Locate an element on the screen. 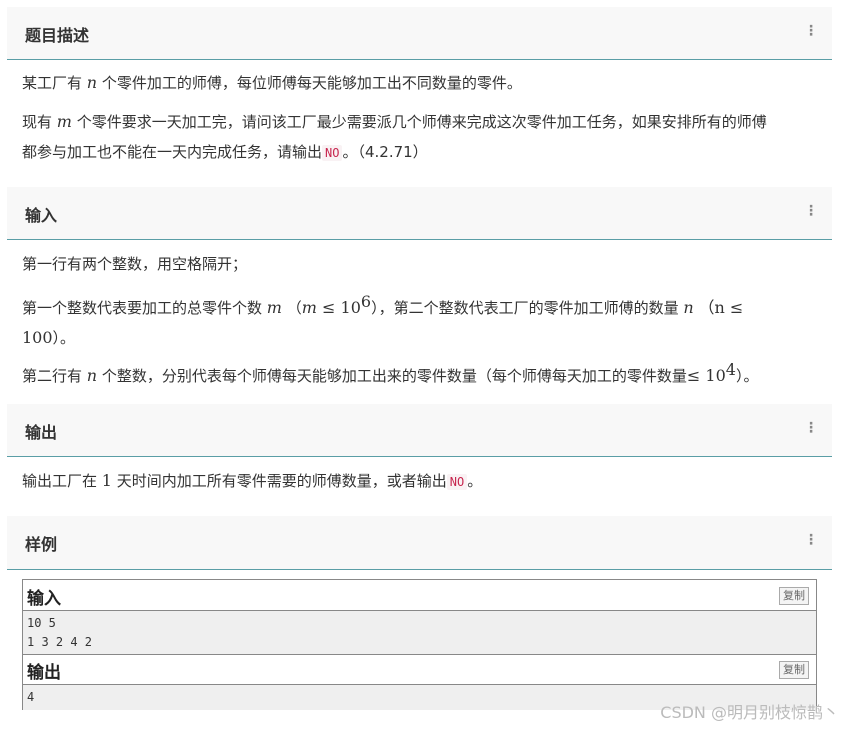 The image size is (849, 731). sample-header: 样例 ⋮ is located at coordinates (419, 543).